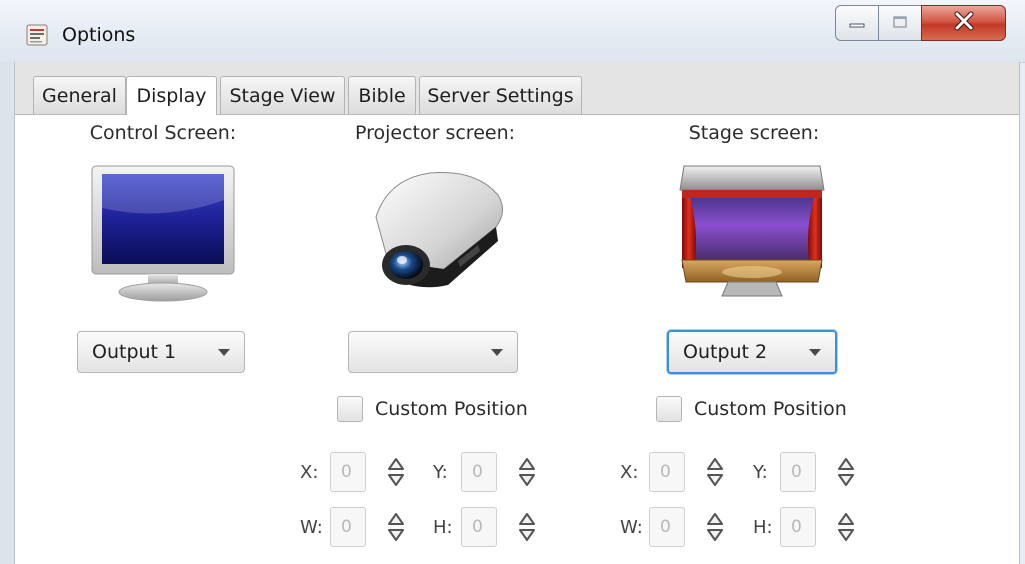 Image resolution: width=1025 pixels, height=564 pixels. What do you see at coordinates (667, 472) in the screenshot?
I see `stage-x-field: 0` at bounding box center [667, 472].